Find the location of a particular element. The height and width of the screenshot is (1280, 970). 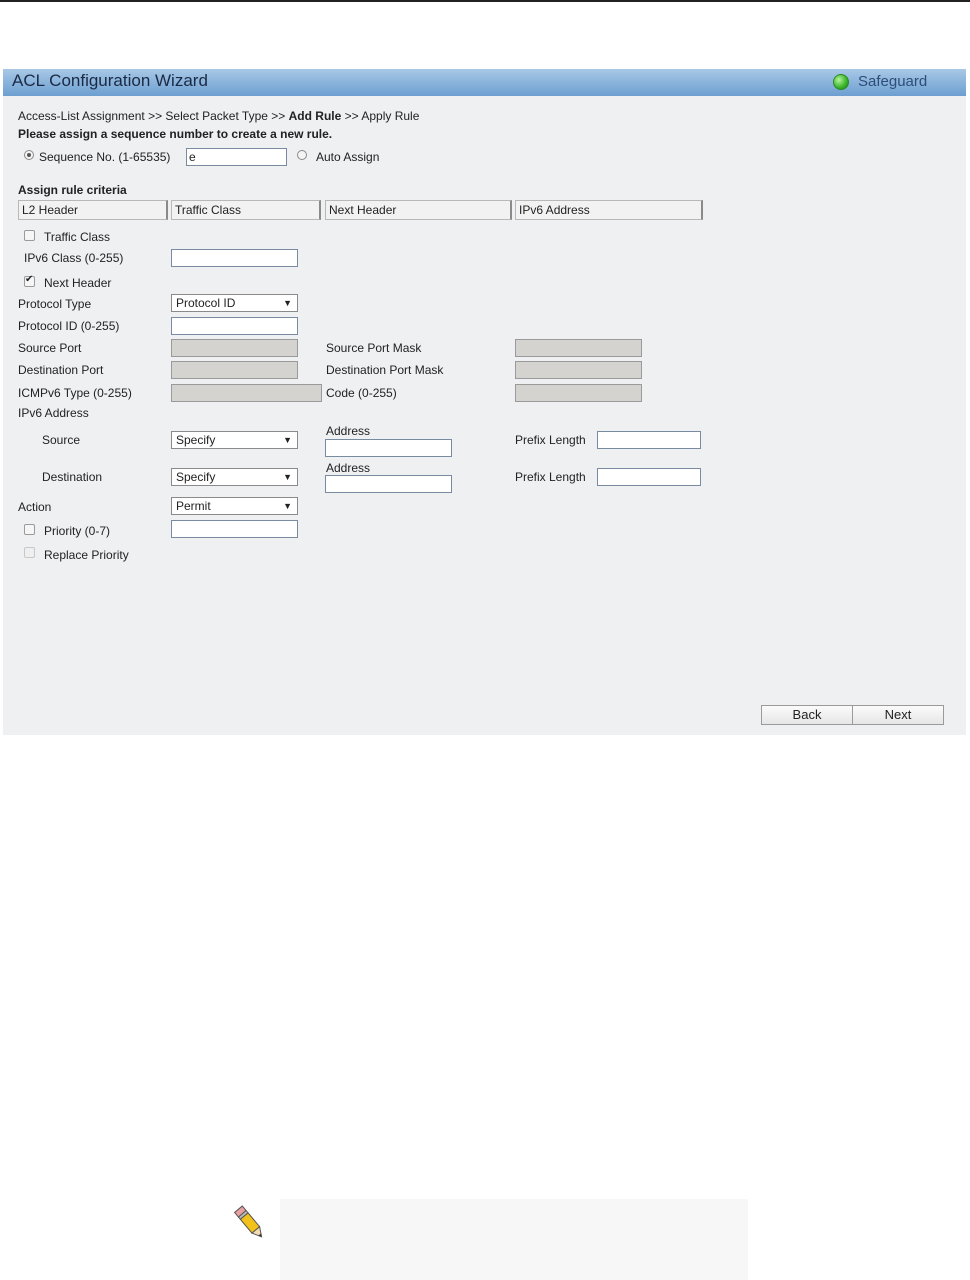

source-port-mask-input is located at coordinates (578, 348).